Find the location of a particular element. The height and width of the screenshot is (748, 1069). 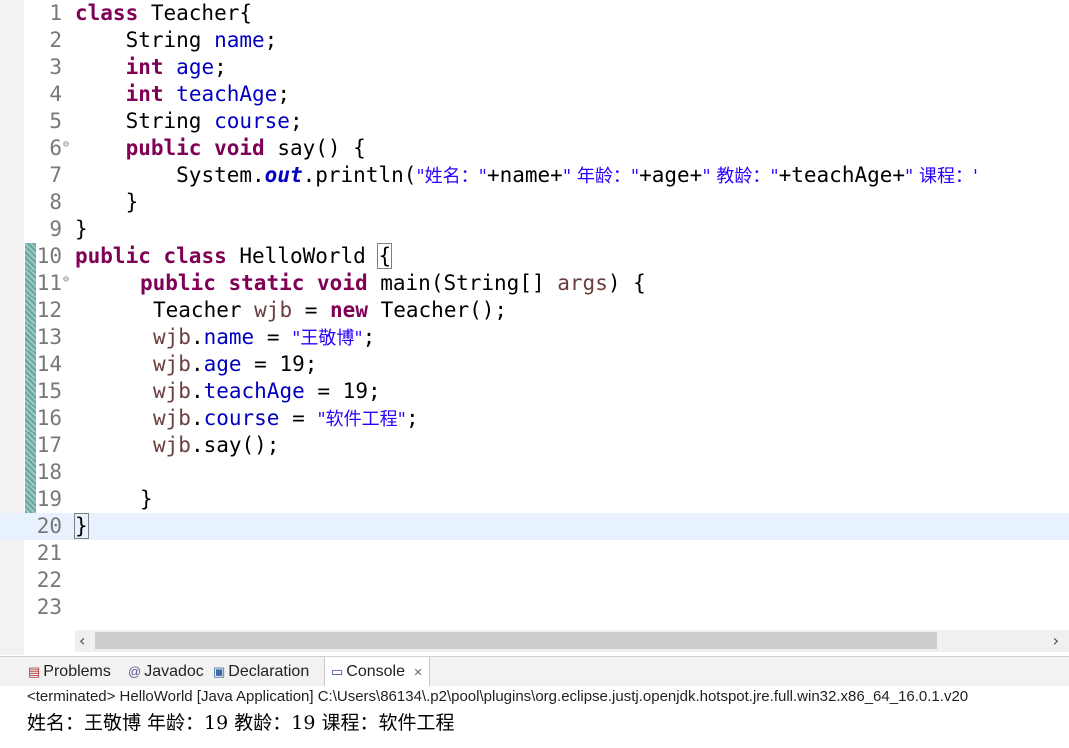

scroll-left-icon: ‹ is located at coordinates (82, 641).